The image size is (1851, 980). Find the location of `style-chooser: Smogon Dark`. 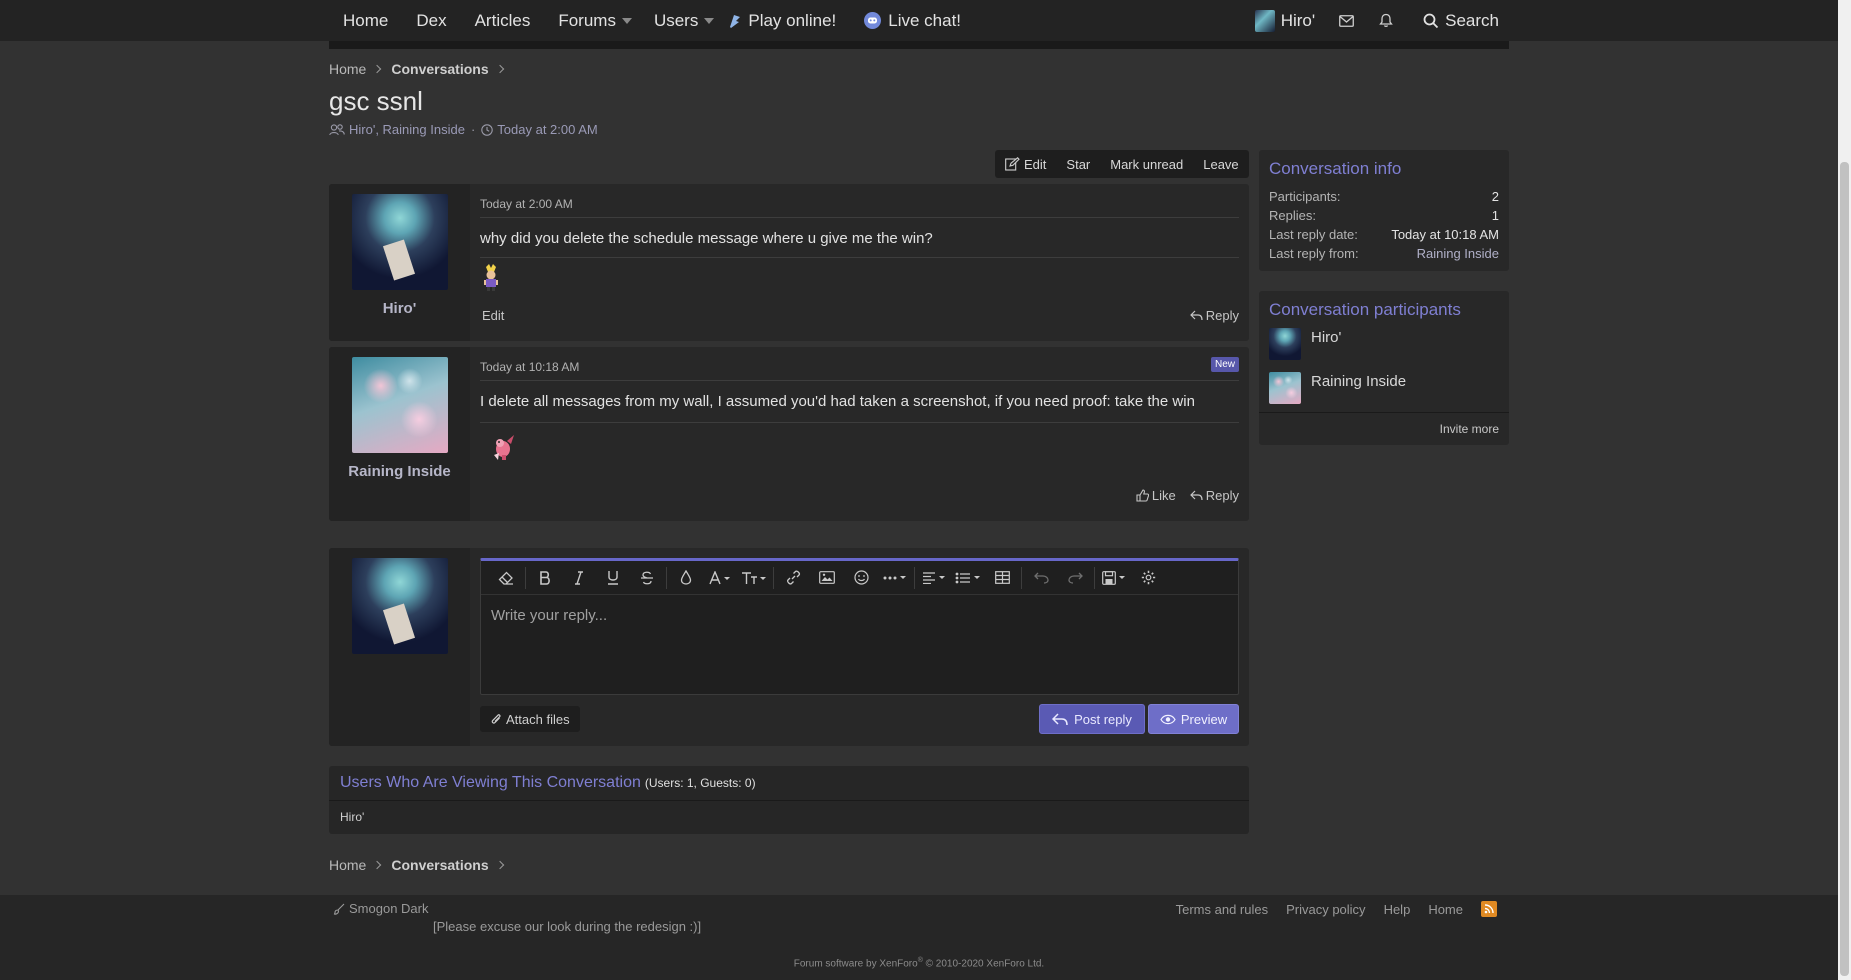

style-chooser: Smogon Dark is located at coordinates (380, 908).